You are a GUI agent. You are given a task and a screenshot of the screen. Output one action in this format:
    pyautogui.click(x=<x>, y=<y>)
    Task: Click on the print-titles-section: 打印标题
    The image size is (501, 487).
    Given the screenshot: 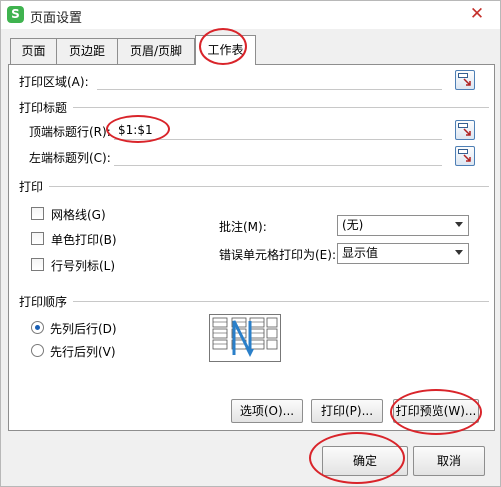 What is the action you would take?
    pyautogui.click(x=43, y=108)
    